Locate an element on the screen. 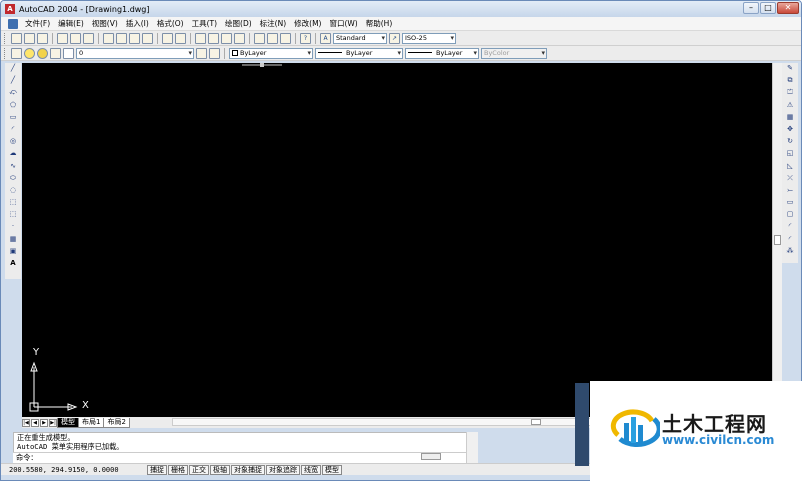  dim-style-icon: ↗ is located at coordinates (394, 38).